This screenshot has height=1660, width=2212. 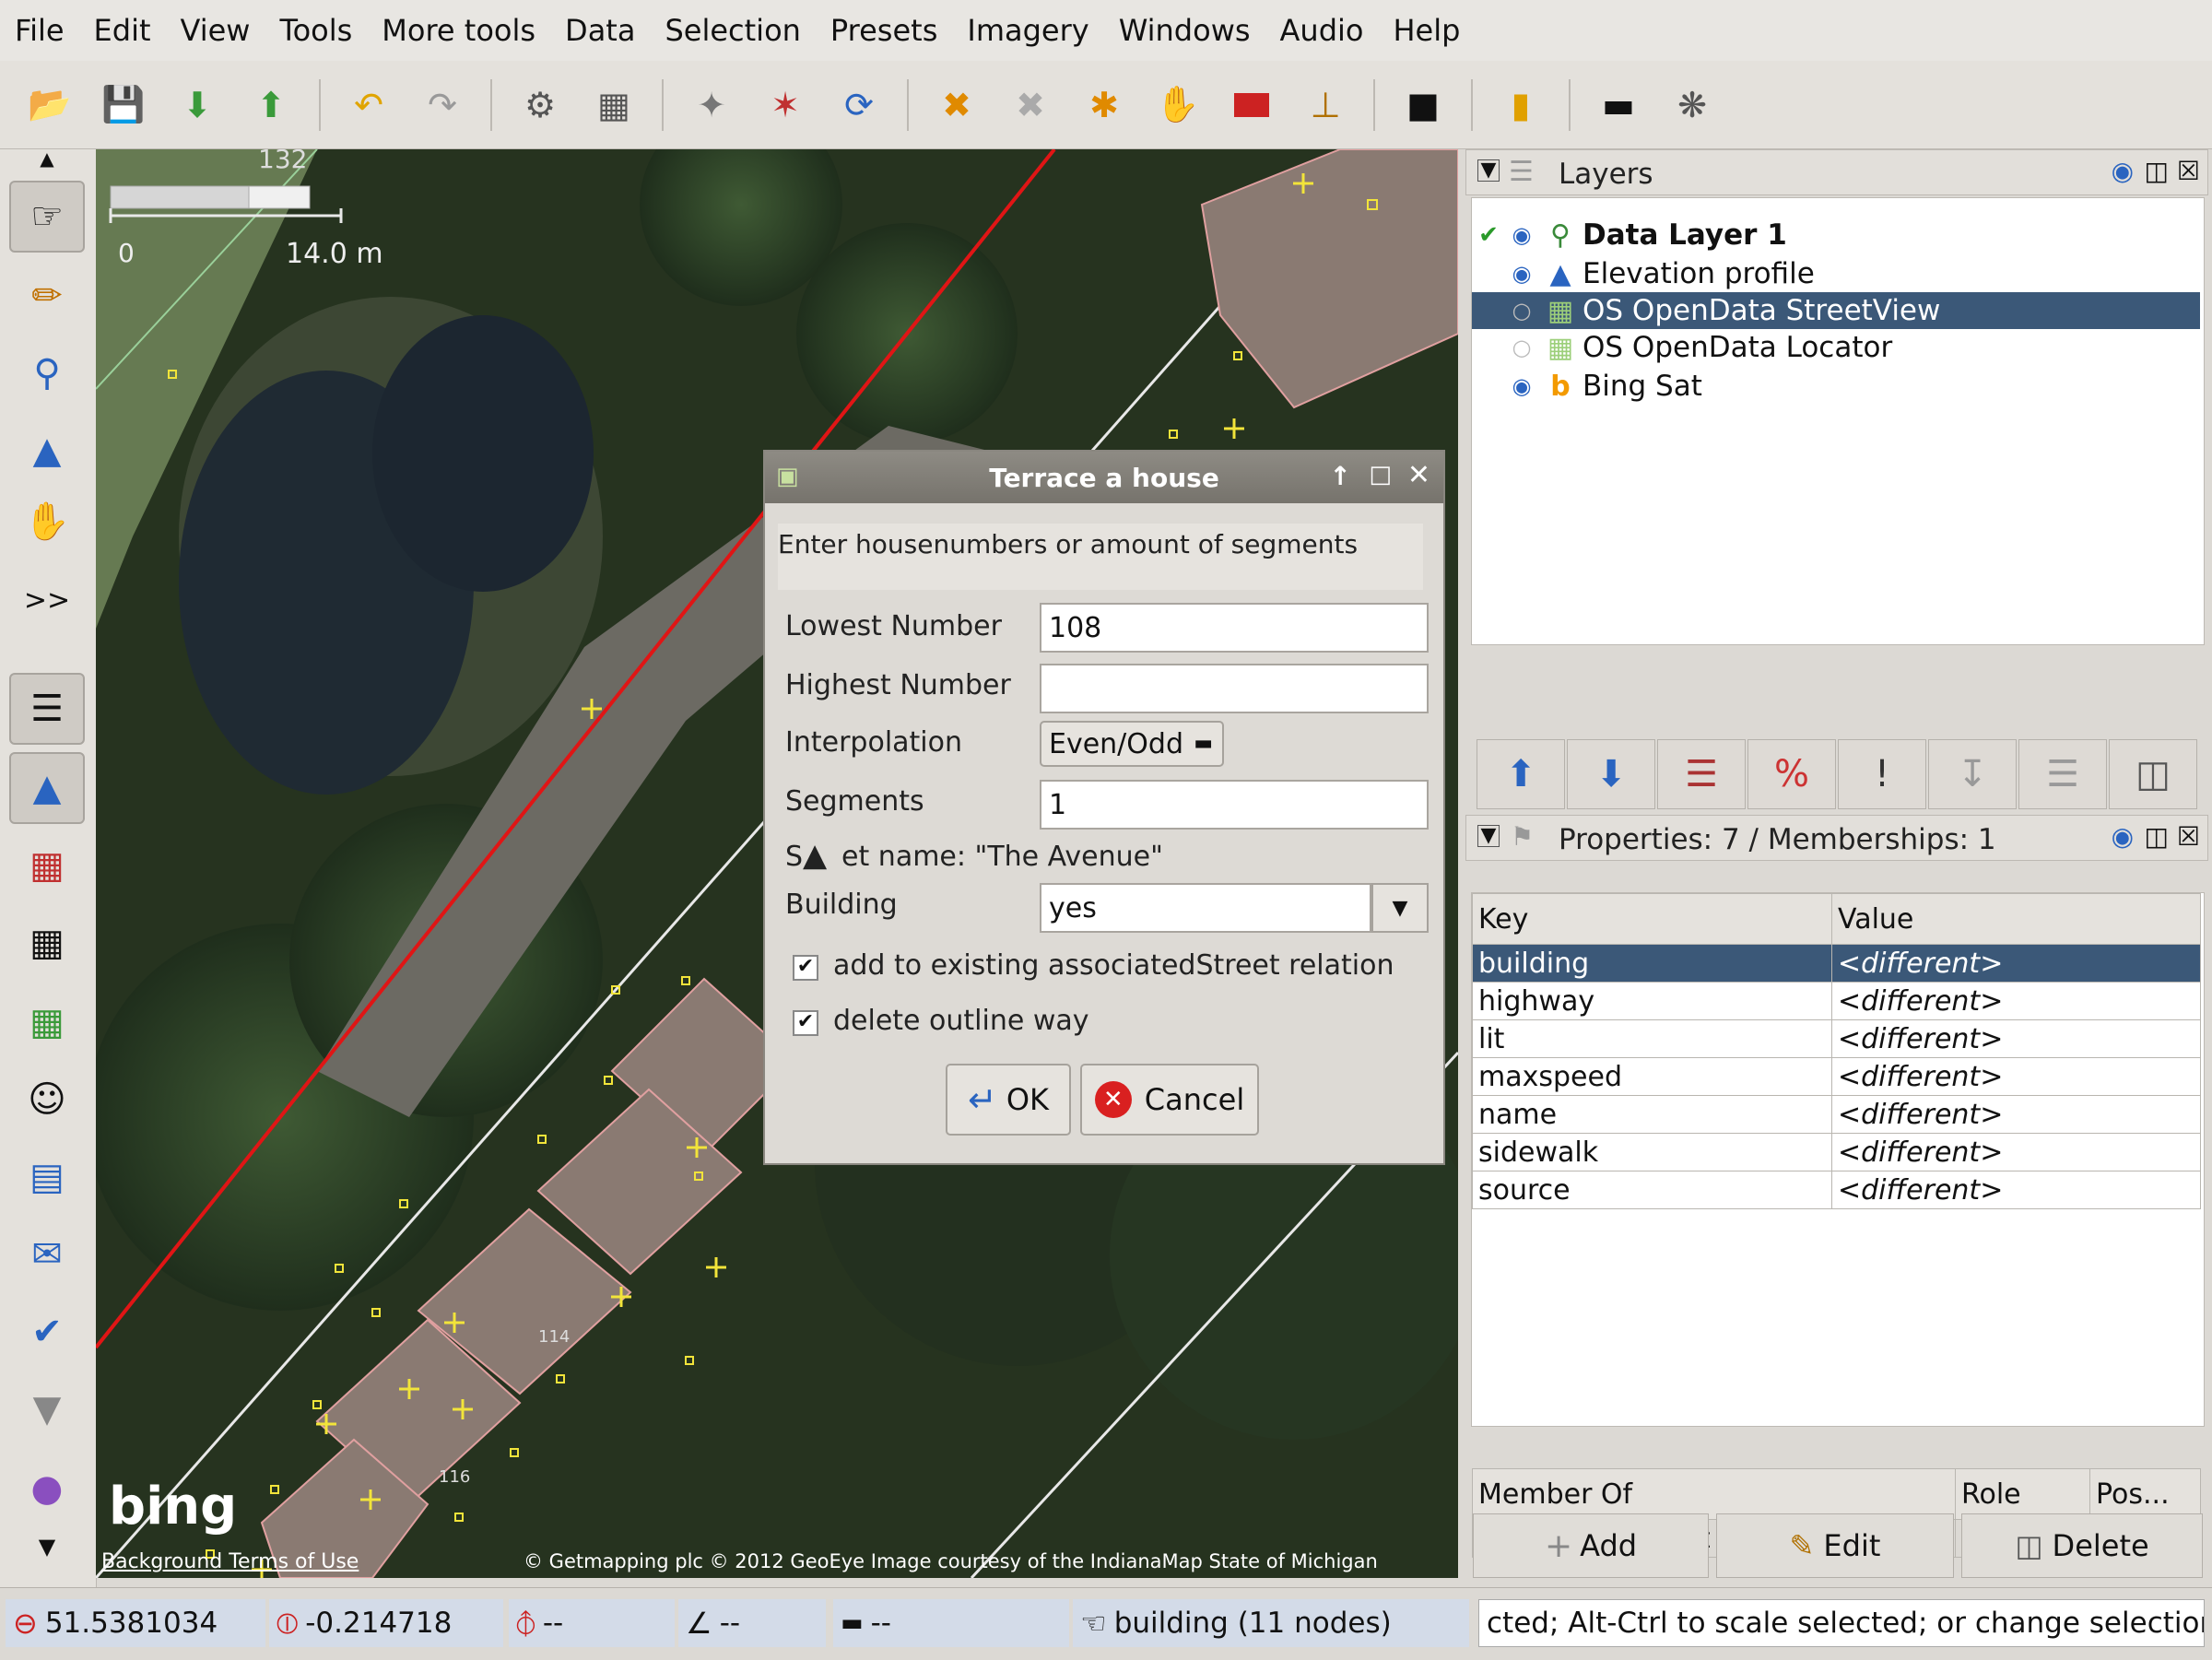 I want to click on activate-layer-button: ☰, so click(x=1701, y=774).